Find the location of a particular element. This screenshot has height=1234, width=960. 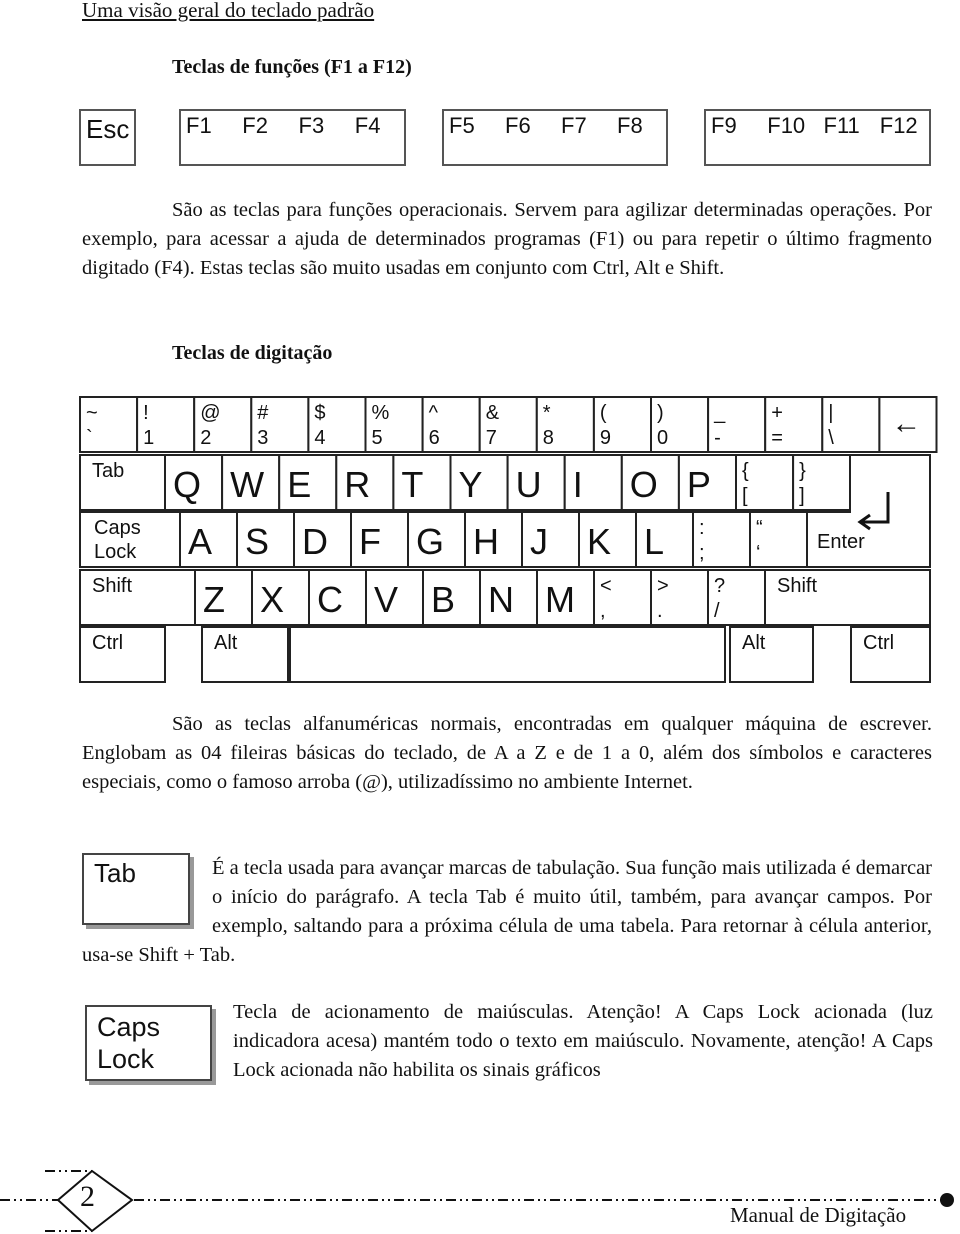

key-@-upper: @ is located at coordinates (210, 413).